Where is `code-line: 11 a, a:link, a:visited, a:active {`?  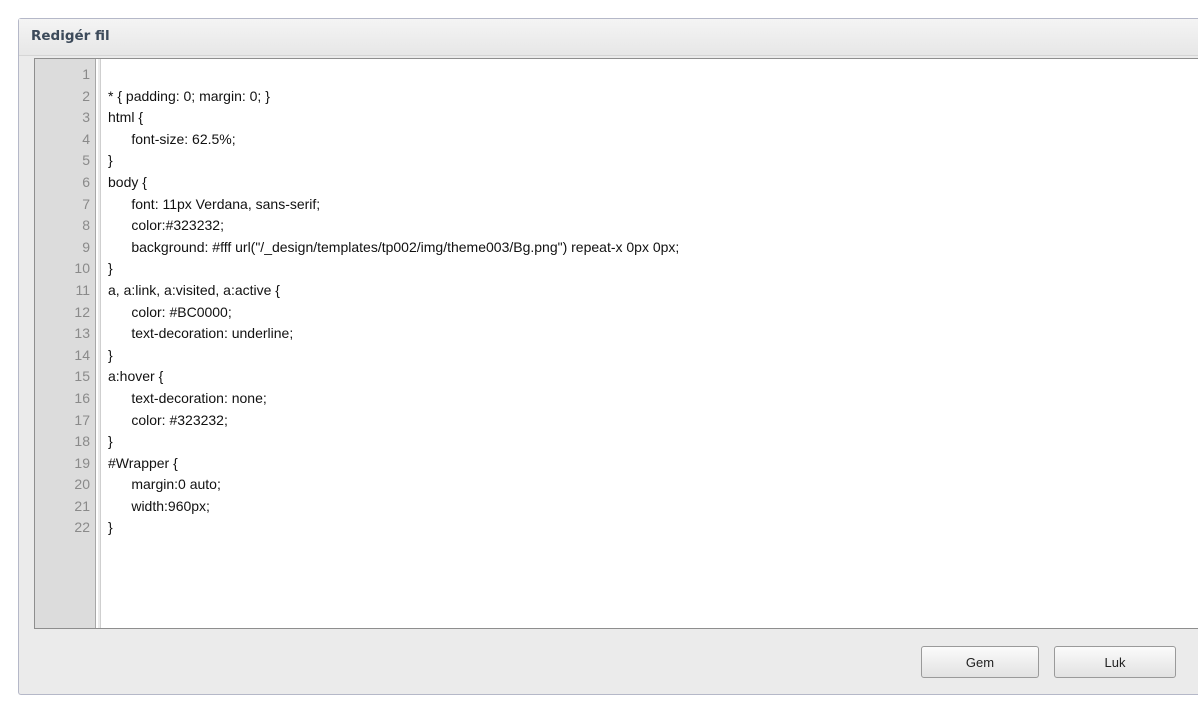 code-line: 11 a, a:link, a:visited, a:active { is located at coordinates (616, 291).